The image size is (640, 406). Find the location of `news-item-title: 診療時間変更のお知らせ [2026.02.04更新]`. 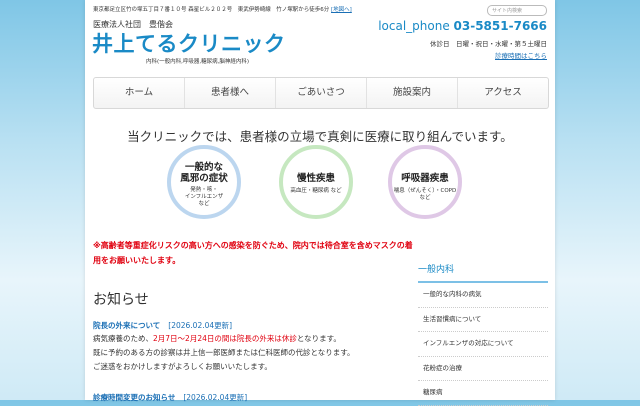

news-item-title: 診療時間変更のお知らせ [2026.02.04更新] is located at coordinates (170, 397).